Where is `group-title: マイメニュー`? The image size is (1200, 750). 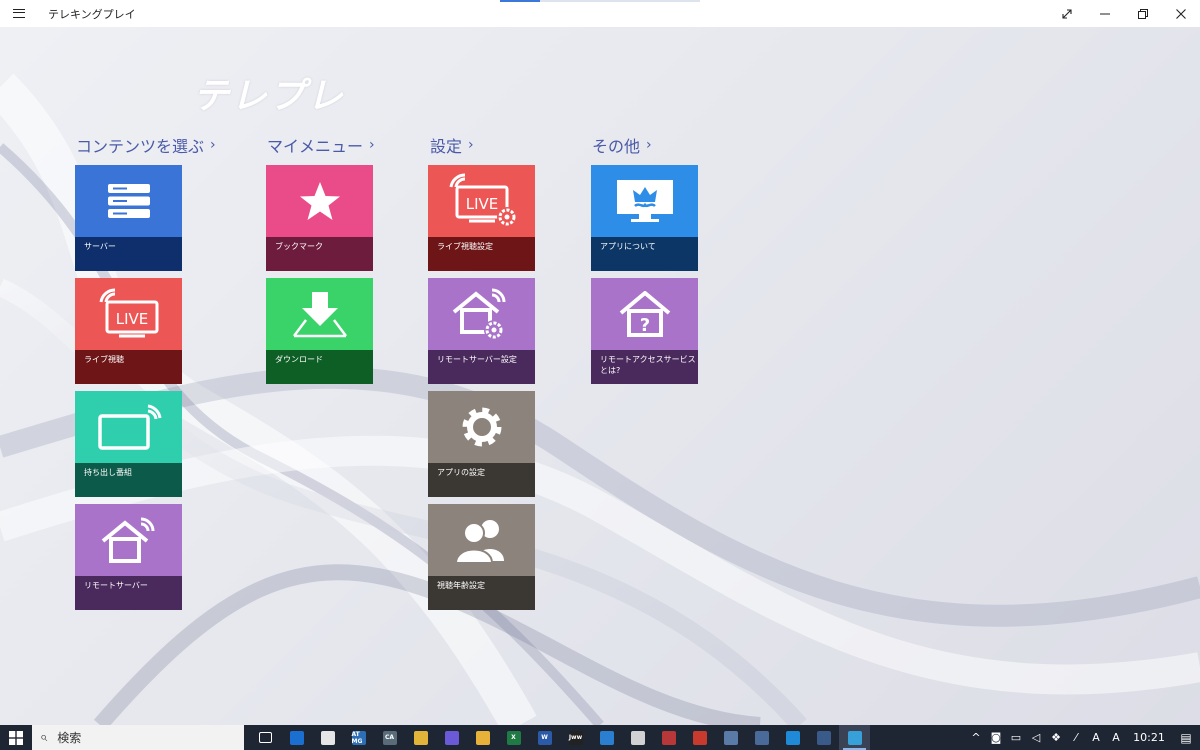
group-title: マイメニュー is located at coordinates (315, 146).